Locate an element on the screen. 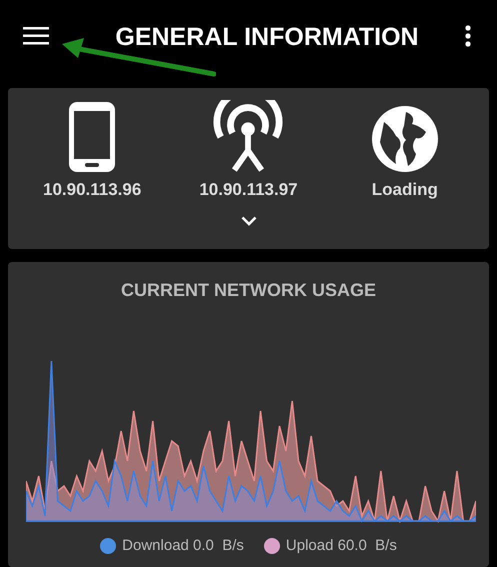 Image resolution: width=497 pixels, height=567 pixels. chevron-down-icon is located at coordinates (248, 221).